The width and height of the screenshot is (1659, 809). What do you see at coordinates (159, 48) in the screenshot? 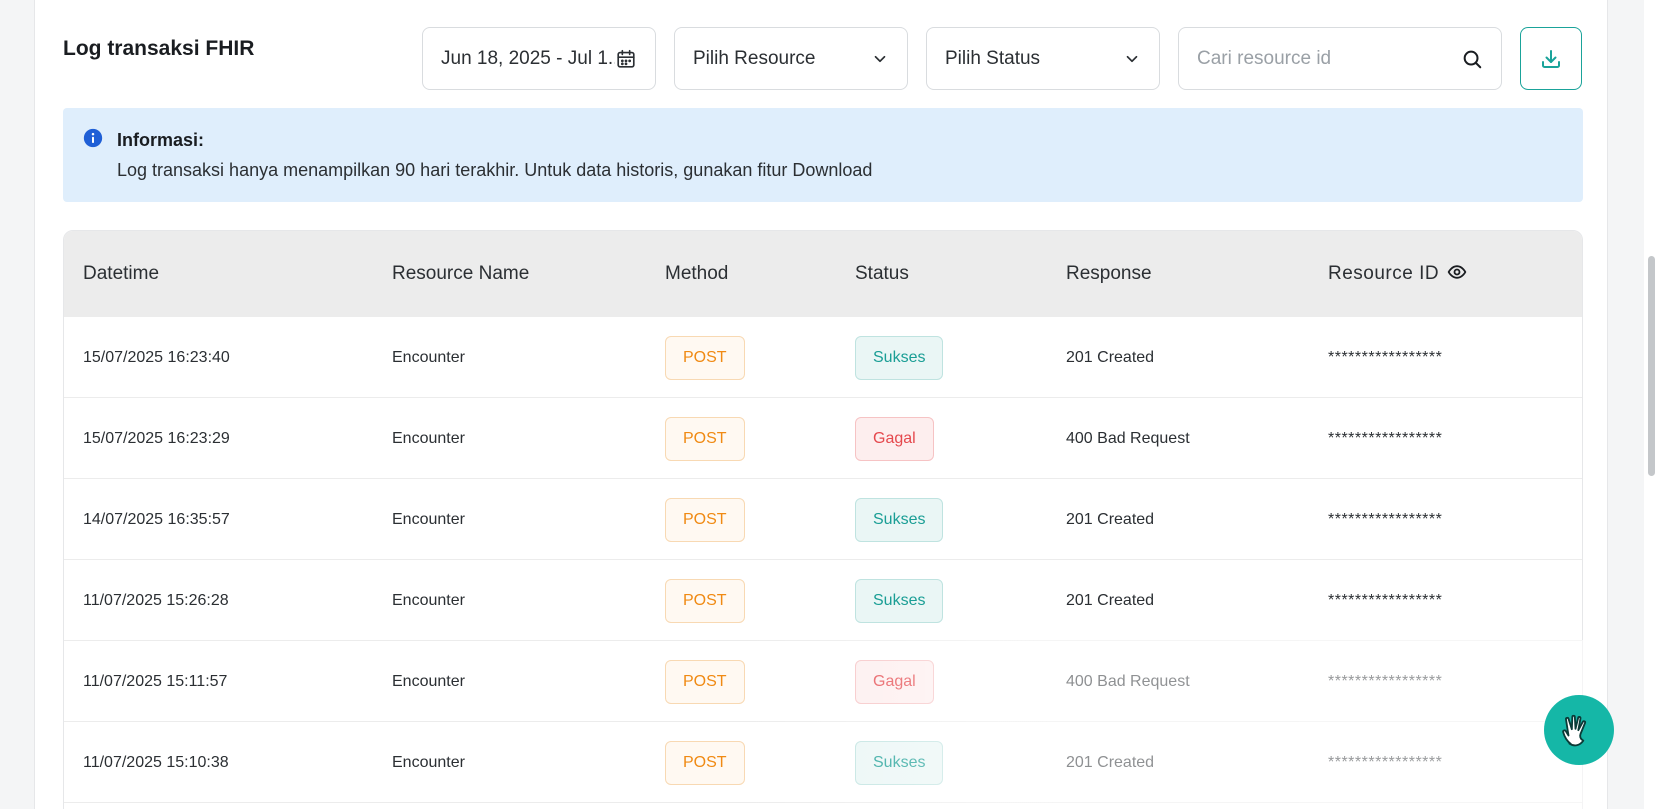
I see `page-title: Log transaksi FHIR` at bounding box center [159, 48].